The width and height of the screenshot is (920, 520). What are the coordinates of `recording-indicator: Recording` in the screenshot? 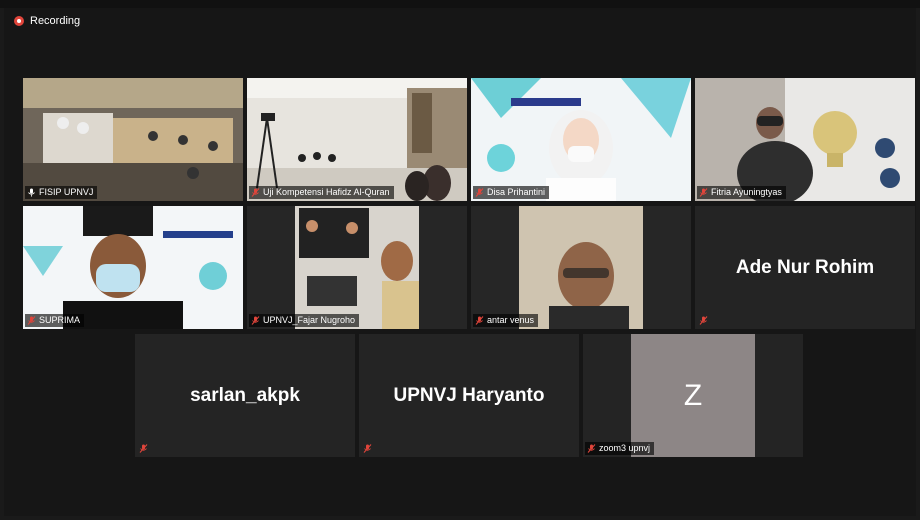 It's located at (47, 21).